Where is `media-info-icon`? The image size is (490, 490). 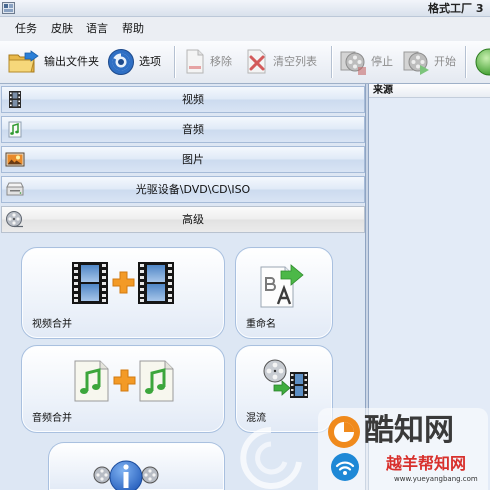 media-info-icon is located at coordinates (126, 472).